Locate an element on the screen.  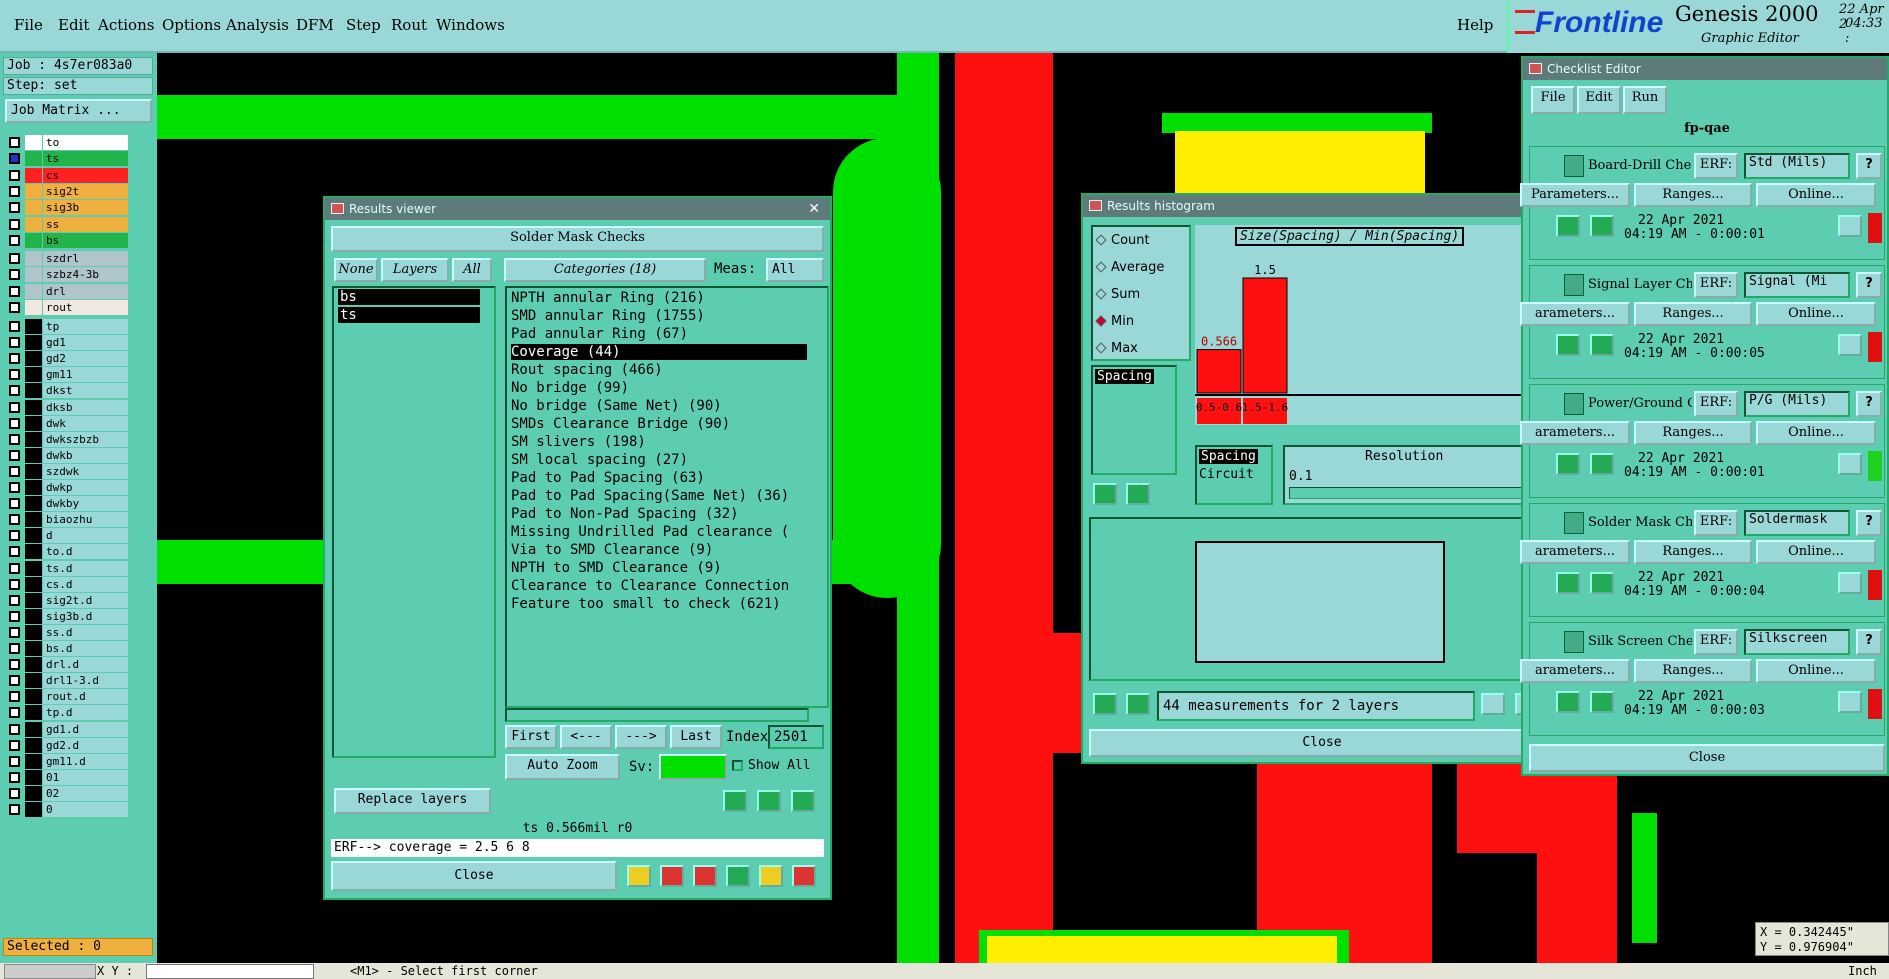
layer-row-gd2.d: gd2.d is located at coordinates (67, 745).